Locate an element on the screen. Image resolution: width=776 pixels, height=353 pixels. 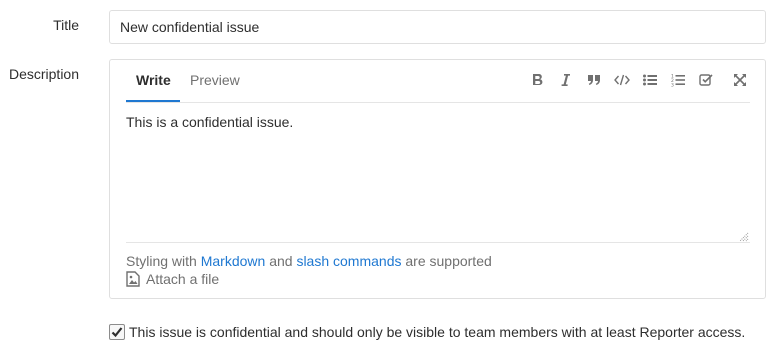
hint-and: and is located at coordinates (281, 261).